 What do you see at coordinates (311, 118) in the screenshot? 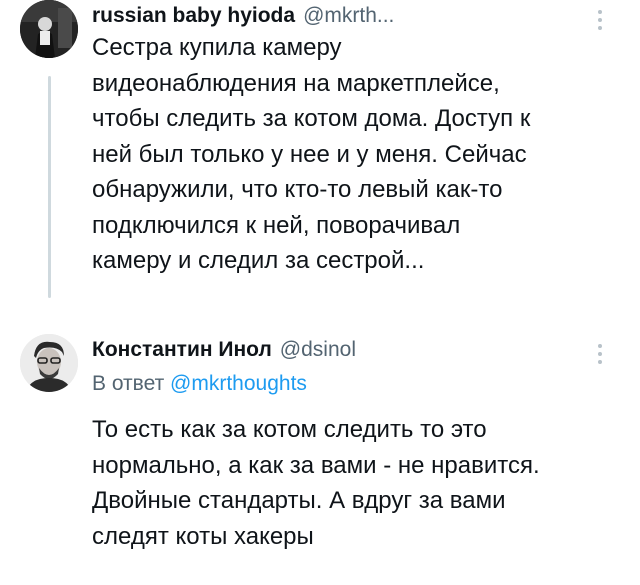
I see `tweet-text-line: чтобы следить за котом дома. Доступ к` at bounding box center [311, 118].